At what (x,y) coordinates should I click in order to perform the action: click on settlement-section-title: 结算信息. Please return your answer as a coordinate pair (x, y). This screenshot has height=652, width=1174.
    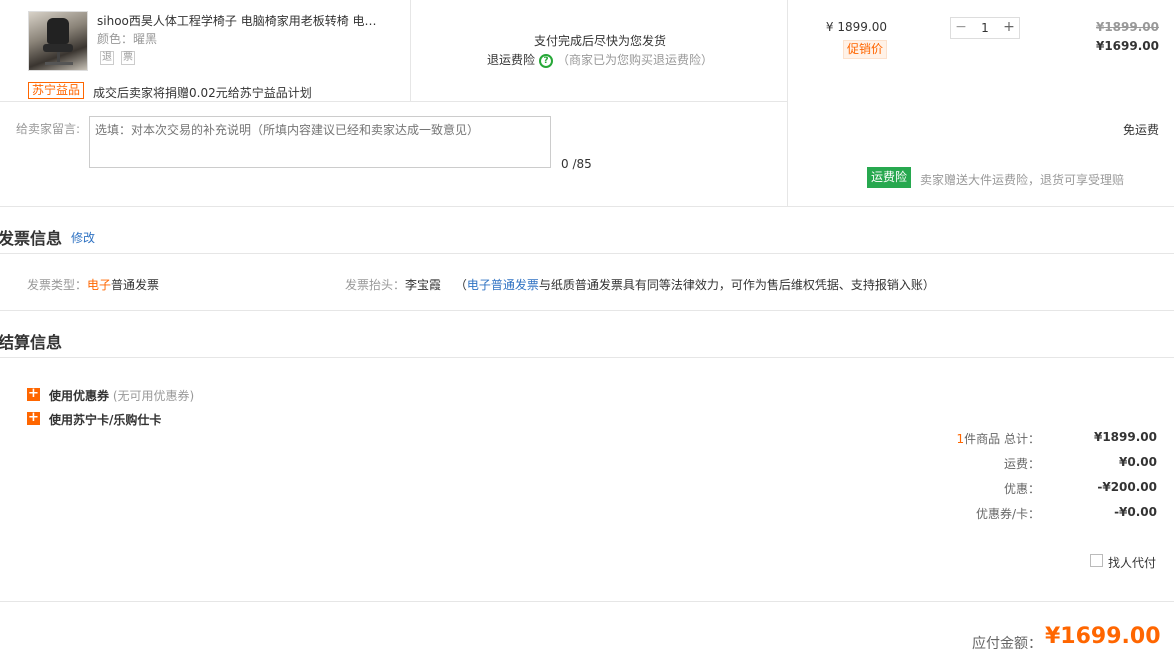
    Looking at the image, I should click on (31, 342).